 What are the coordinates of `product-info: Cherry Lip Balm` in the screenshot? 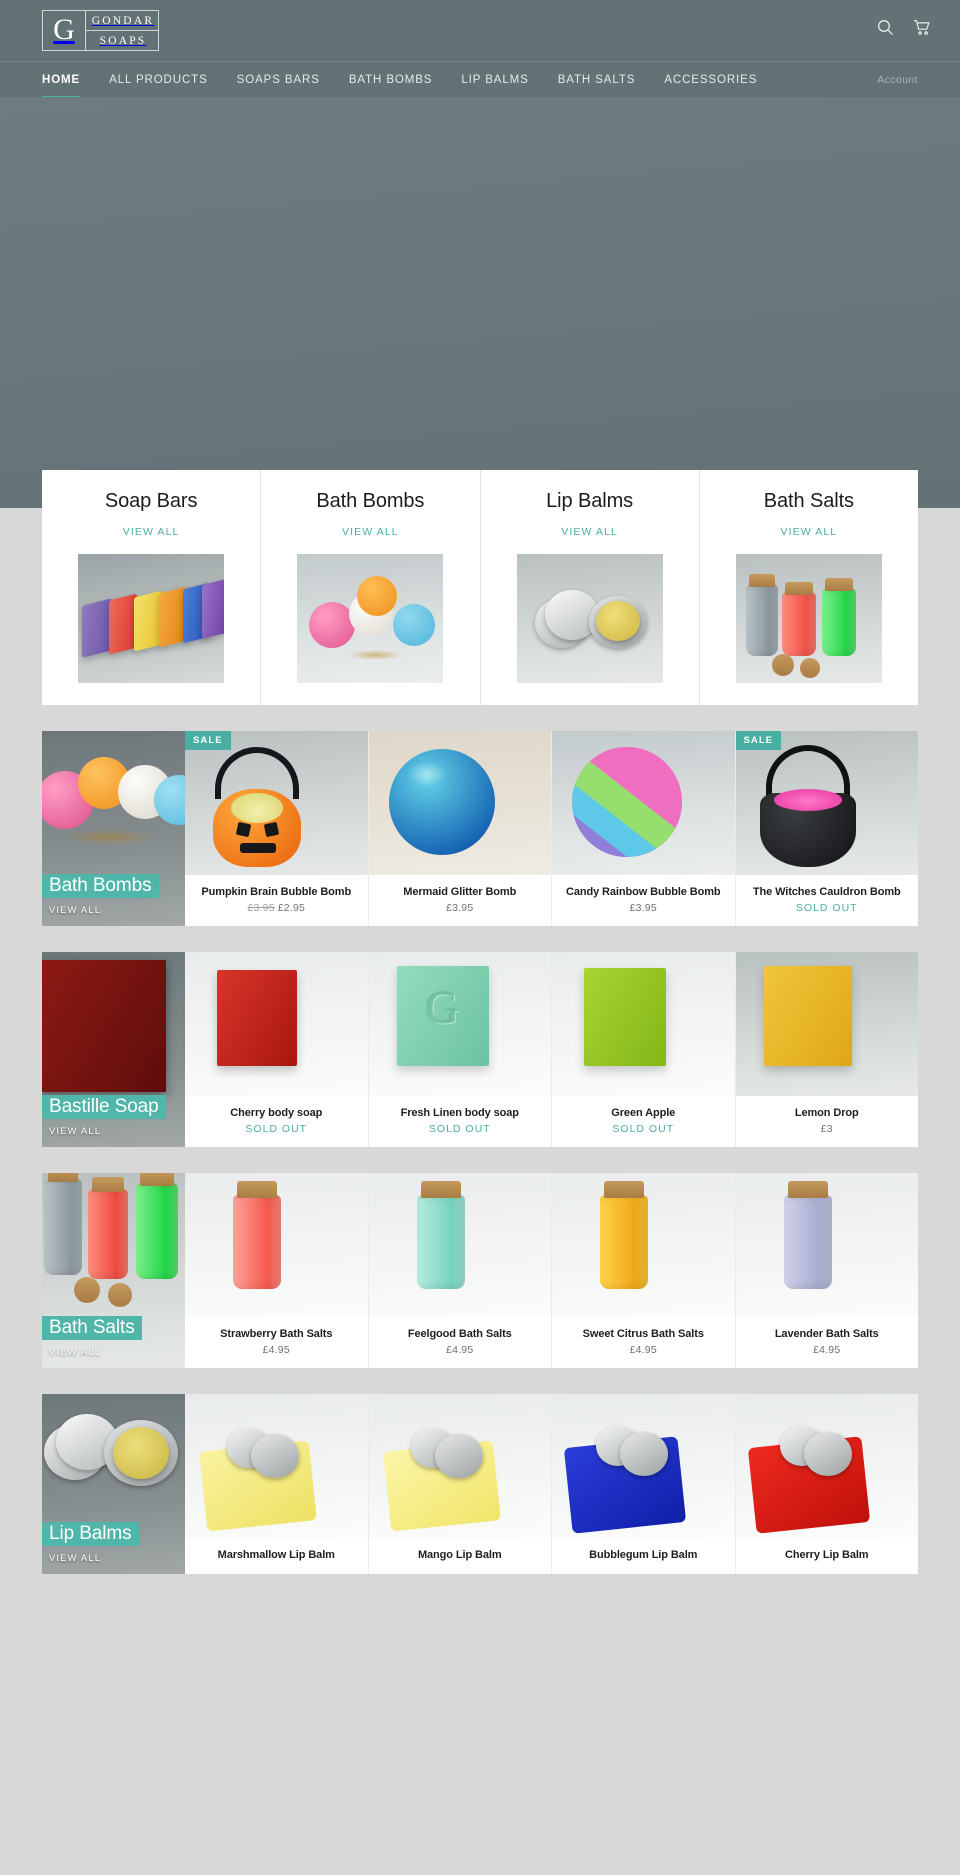 It's located at (826, 1556).